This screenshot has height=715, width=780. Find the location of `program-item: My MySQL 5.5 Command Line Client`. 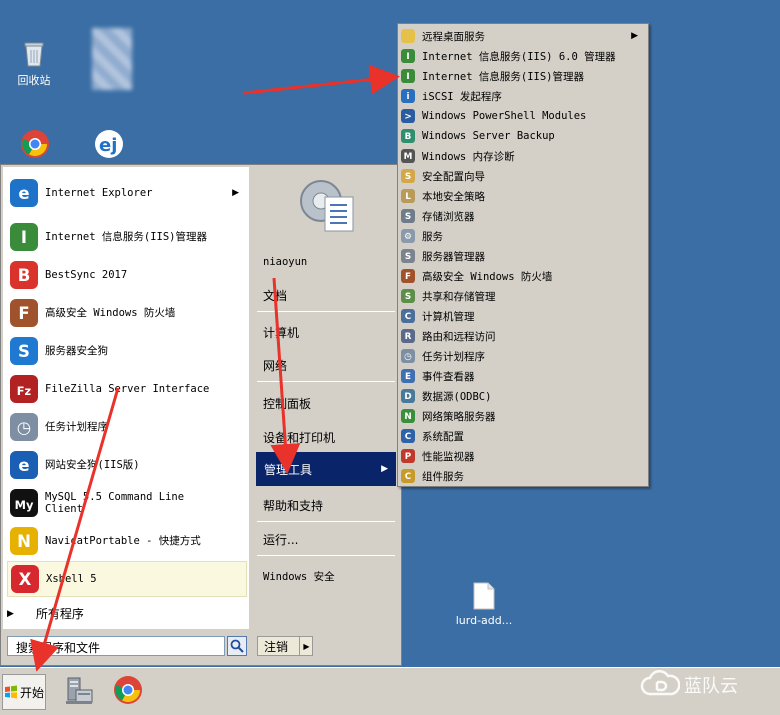

program-item: My MySQL 5.5 Command Line Client is located at coordinates (127, 503).